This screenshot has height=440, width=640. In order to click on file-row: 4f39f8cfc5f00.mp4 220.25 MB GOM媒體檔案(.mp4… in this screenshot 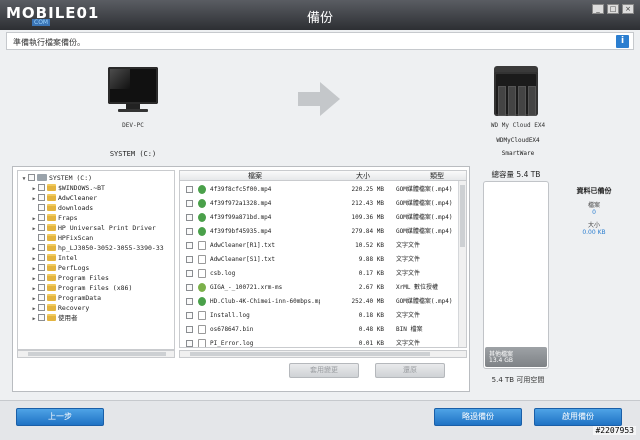, I will do `click(323, 190)`.